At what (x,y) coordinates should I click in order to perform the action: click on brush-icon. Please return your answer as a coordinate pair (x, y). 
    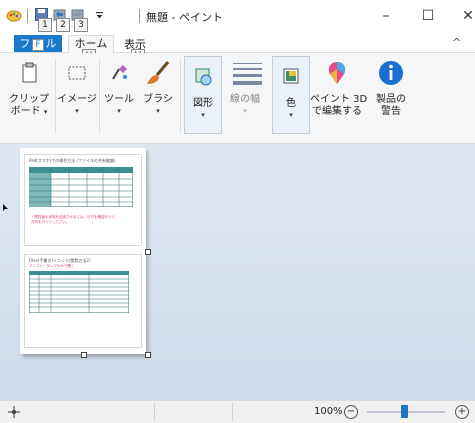
    Looking at the image, I should click on (158, 72).